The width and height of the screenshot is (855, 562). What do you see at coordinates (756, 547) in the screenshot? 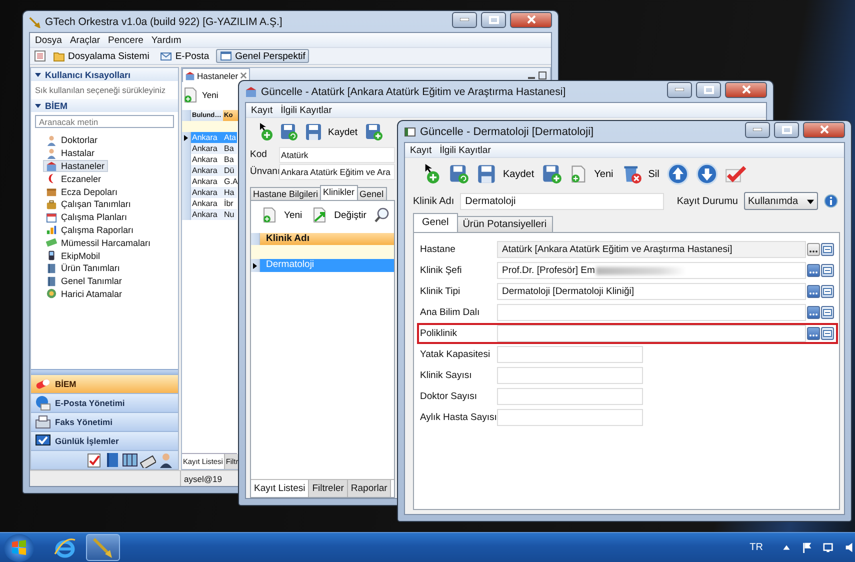
I see `language-indicator: TR` at bounding box center [756, 547].